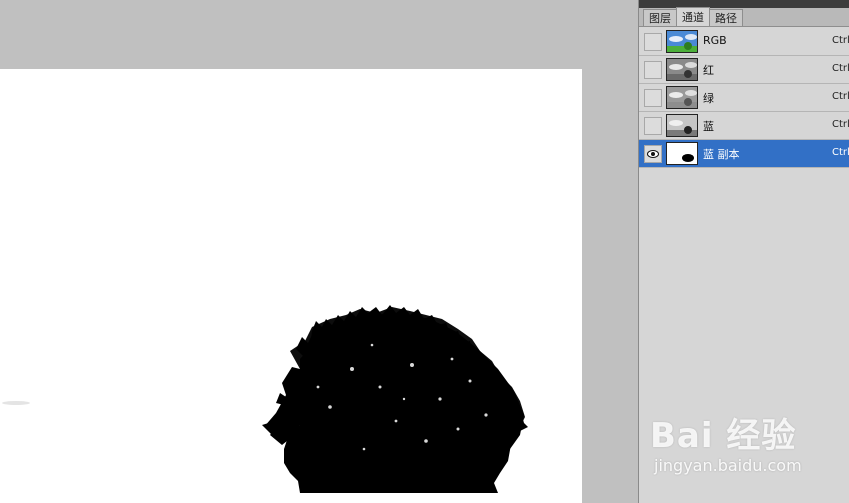  Describe the element at coordinates (682, 125) in the screenshot. I see `channel-thumbnail-blue` at that location.